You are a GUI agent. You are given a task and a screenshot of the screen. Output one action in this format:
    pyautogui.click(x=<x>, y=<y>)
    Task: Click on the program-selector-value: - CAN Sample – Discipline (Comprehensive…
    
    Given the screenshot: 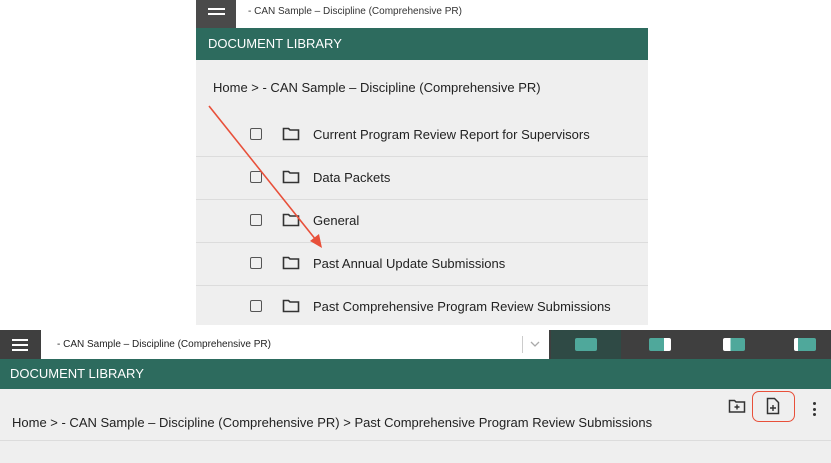 What is the action you would take?
    pyautogui.click(x=164, y=344)
    